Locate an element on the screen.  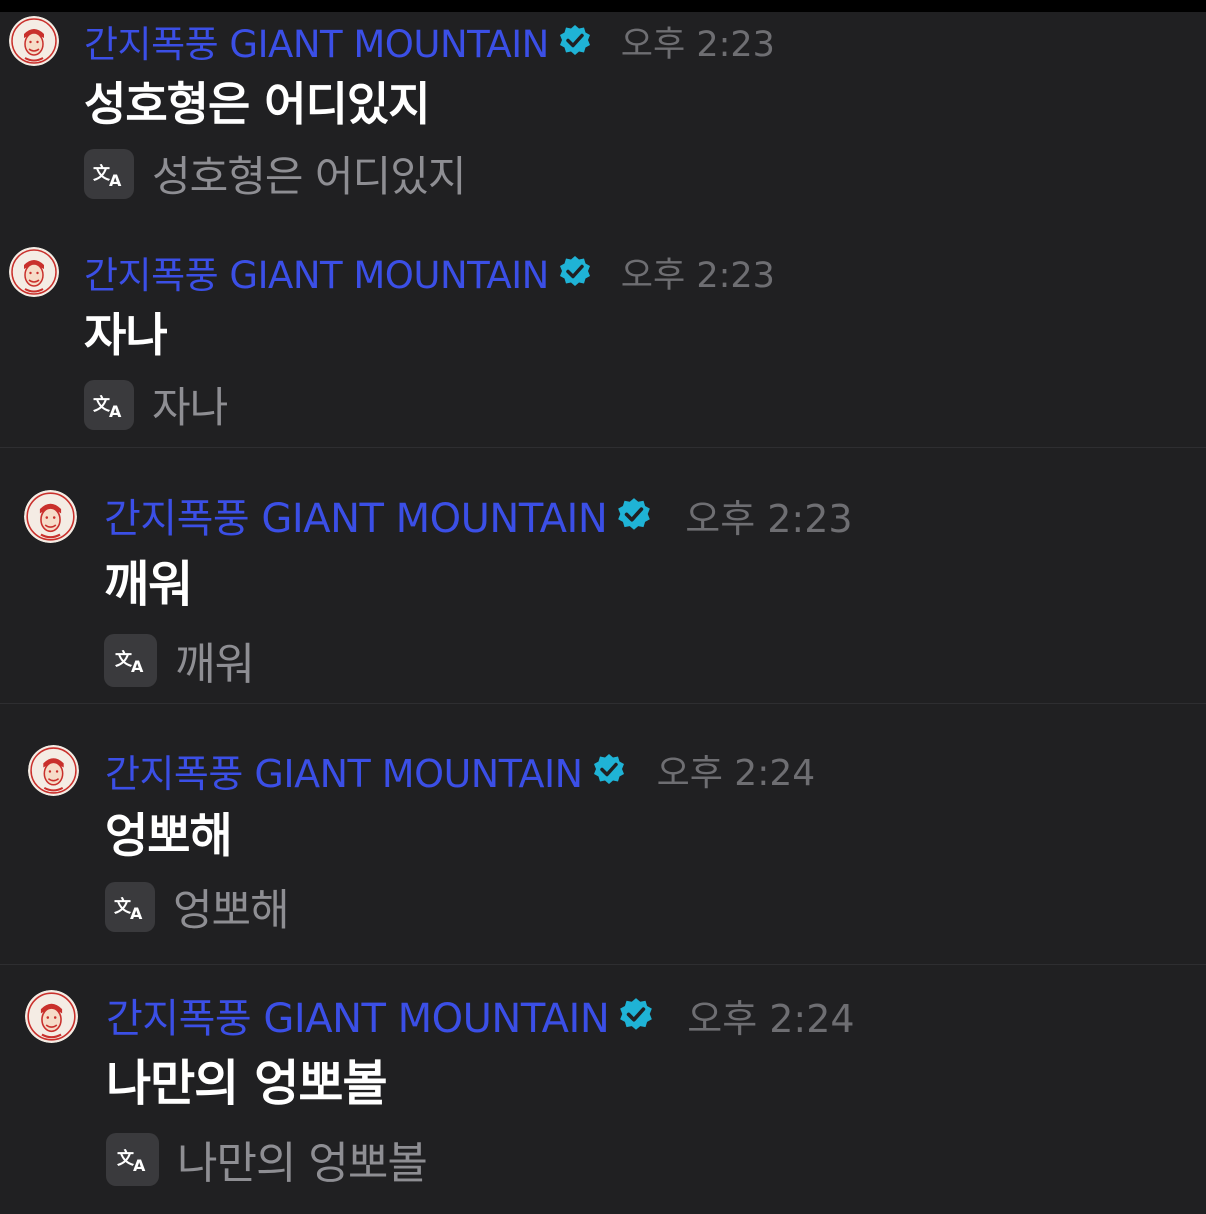
translation-row: 文A 엉뽀해 is located at coordinates (197, 907).